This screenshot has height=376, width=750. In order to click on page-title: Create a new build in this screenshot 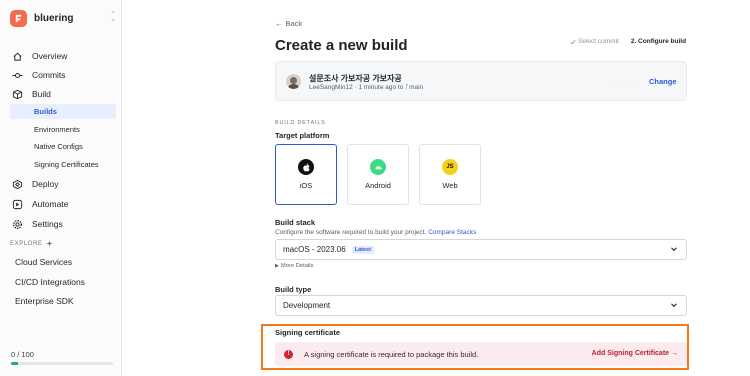, I will do `click(341, 45)`.